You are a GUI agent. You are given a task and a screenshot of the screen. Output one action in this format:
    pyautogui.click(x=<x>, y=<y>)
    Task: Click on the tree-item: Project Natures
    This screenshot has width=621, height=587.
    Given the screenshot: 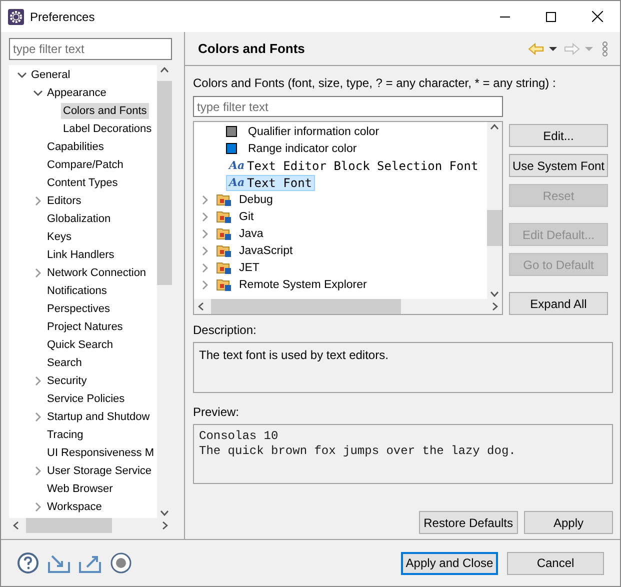 What is the action you would take?
    pyautogui.click(x=85, y=327)
    